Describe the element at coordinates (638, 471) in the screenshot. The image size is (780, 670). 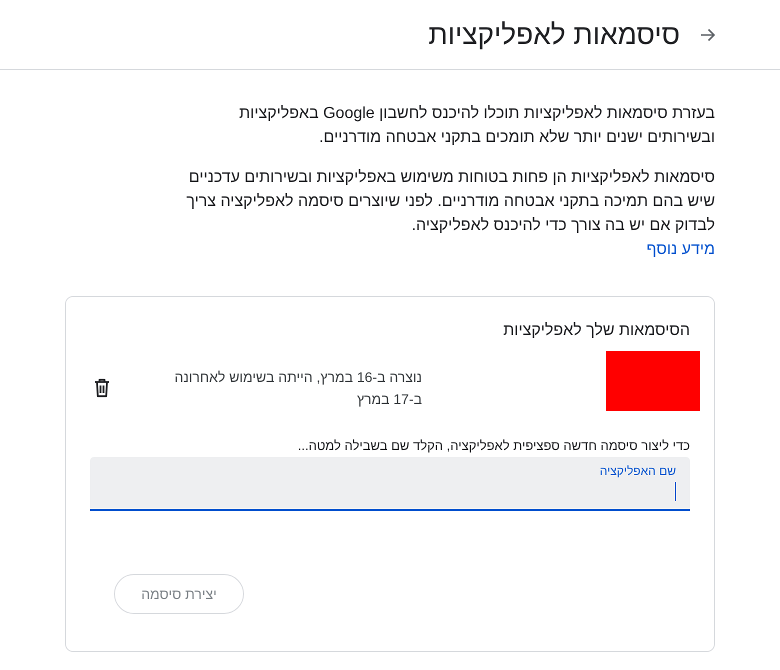
I see `field-label: שם האפליקציה` at that location.